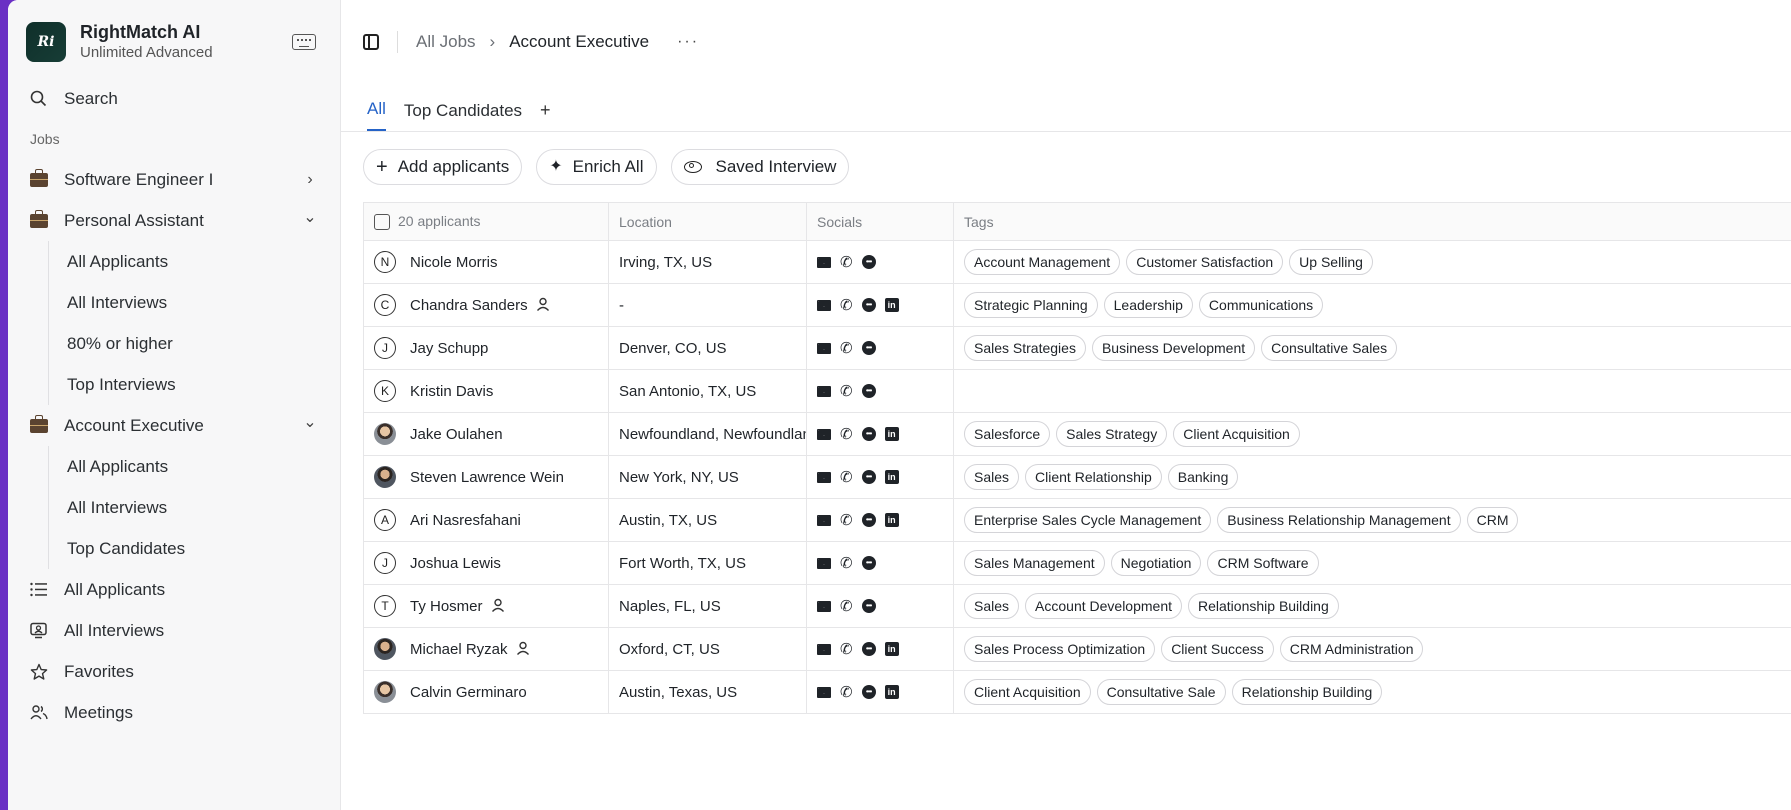 The image size is (1791, 810). I want to click on tag-chip: Sales Management, so click(1034, 563).